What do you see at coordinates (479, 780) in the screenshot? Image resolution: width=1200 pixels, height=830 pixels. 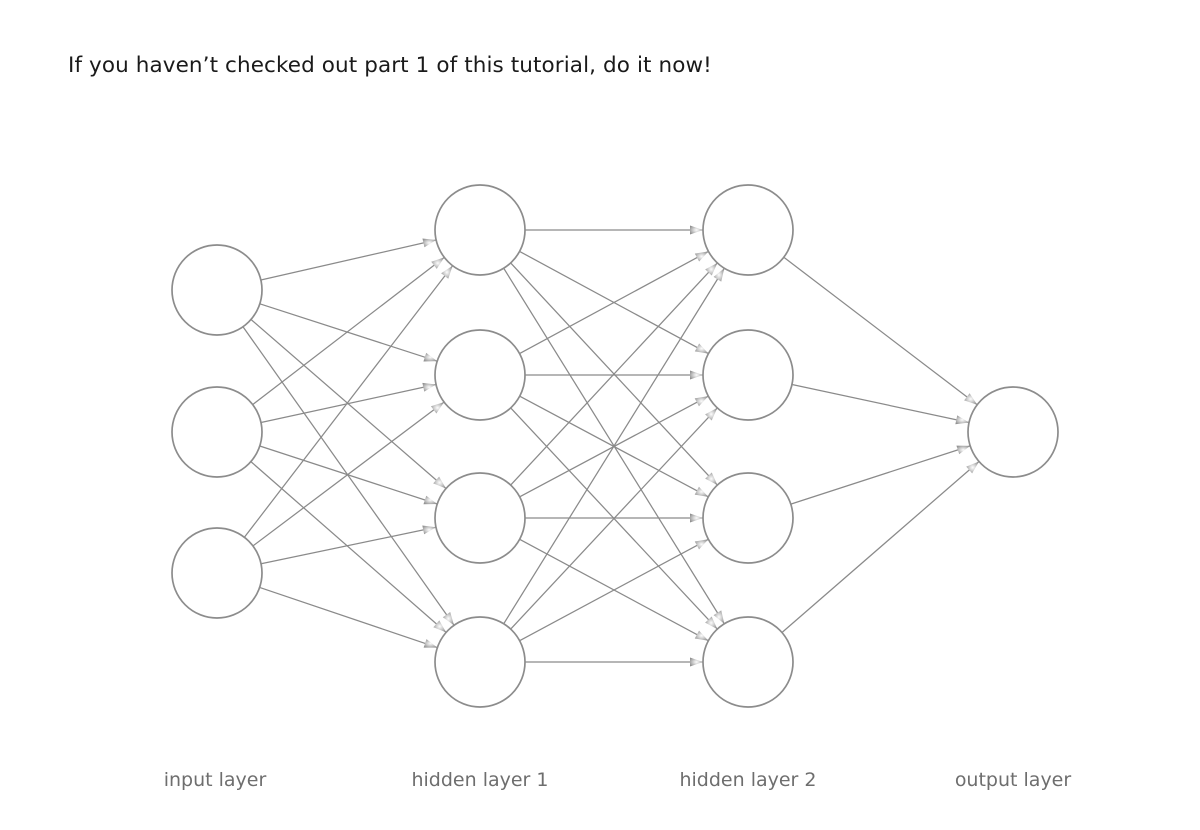 I see `layer-label-hidden1: hidden layer 1` at bounding box center [479, 780].